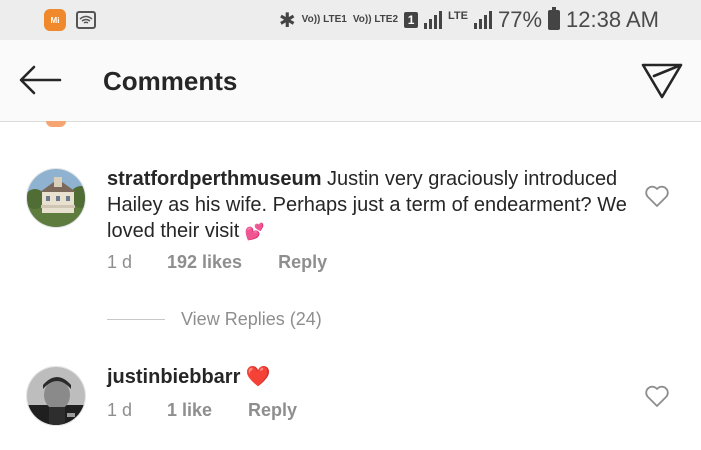  Describe the element at coordinates (258, 377) in the screenshot. I see `red-heart-emoji: ❤️` at that location.